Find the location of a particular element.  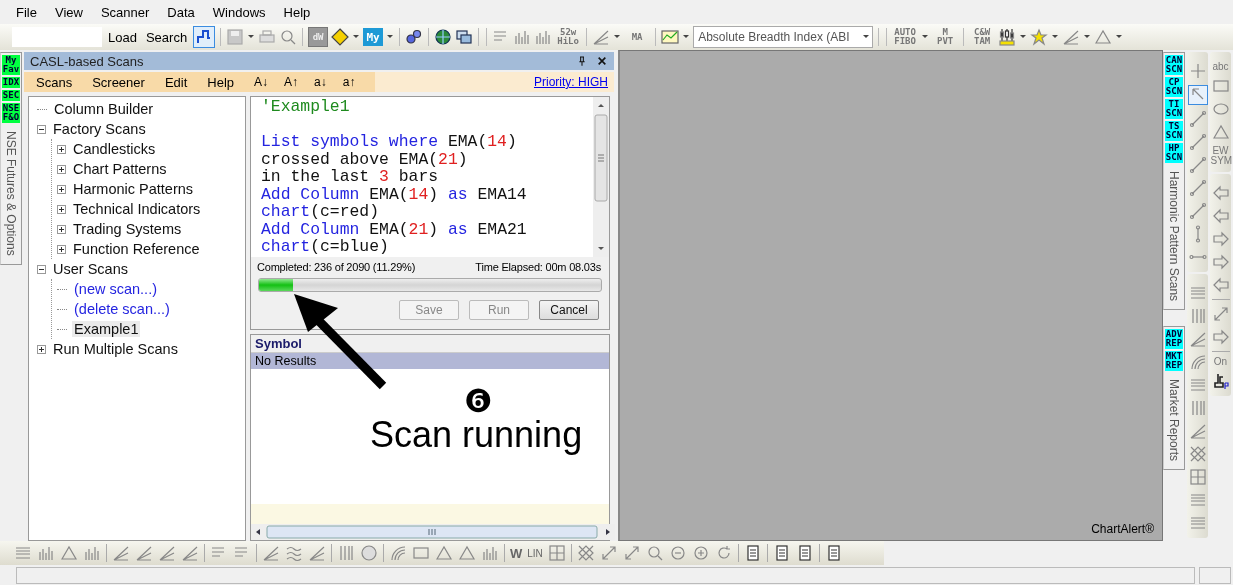

dock-badge: MKT REP is located at coordinates (1174, 361).